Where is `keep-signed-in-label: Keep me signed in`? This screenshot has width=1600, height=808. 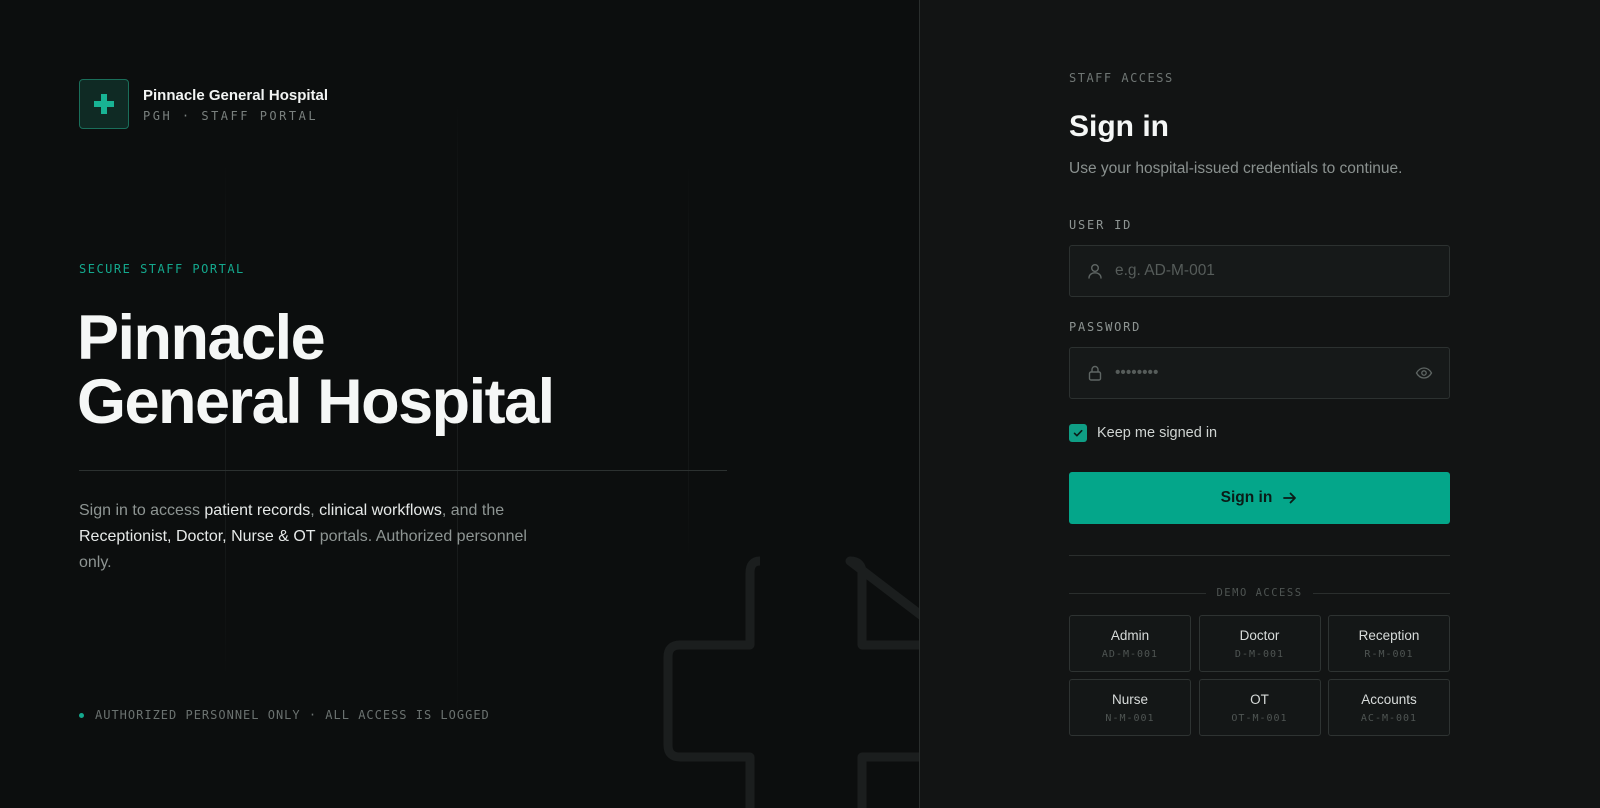 keep-signed-in-label: Keep me signed in is located at coordinates (1157, 433).